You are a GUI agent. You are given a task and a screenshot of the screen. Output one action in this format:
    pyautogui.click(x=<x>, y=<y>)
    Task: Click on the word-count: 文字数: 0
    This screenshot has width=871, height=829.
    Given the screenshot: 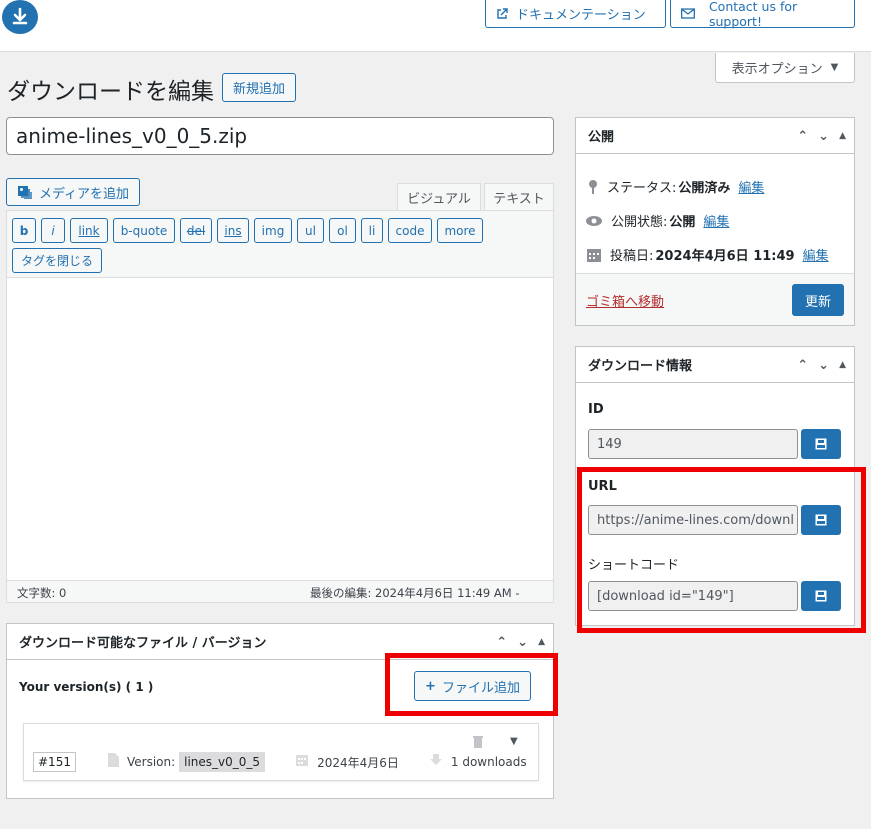 What is the action you would take?
    pyautogui.click(x=42, y=593)
    